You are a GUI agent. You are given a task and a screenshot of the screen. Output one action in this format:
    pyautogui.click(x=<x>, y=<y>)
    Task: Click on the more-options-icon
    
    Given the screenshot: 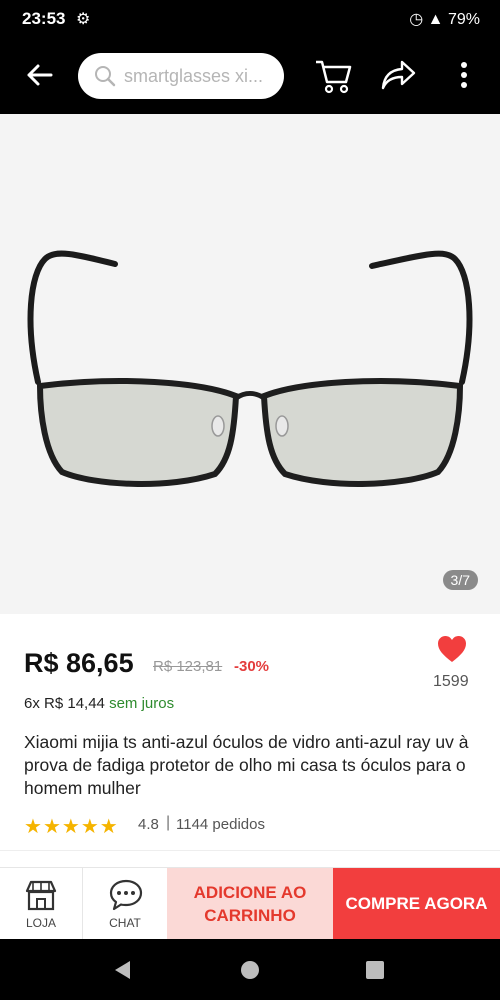 What is the action you would take?
    pyautogui.click(x=464, y=75)
    